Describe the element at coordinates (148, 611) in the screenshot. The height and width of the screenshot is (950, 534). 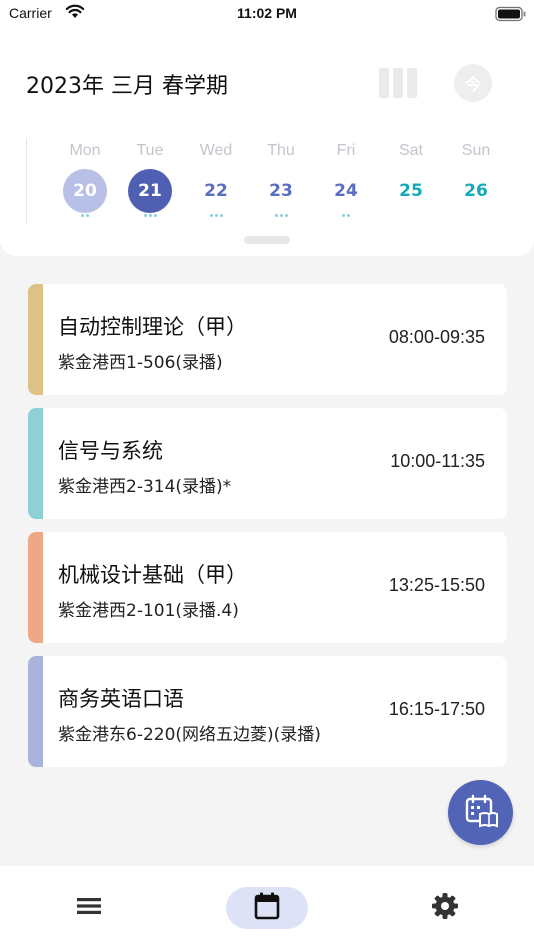
I see `course-location: 紫金港西2-101(录播.4)` at that location.